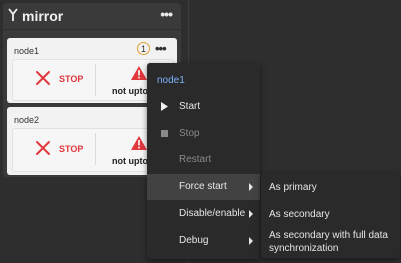 This screenshot has width=401, height=263. I want to click on panel-title: mirror, so click(43, 16).